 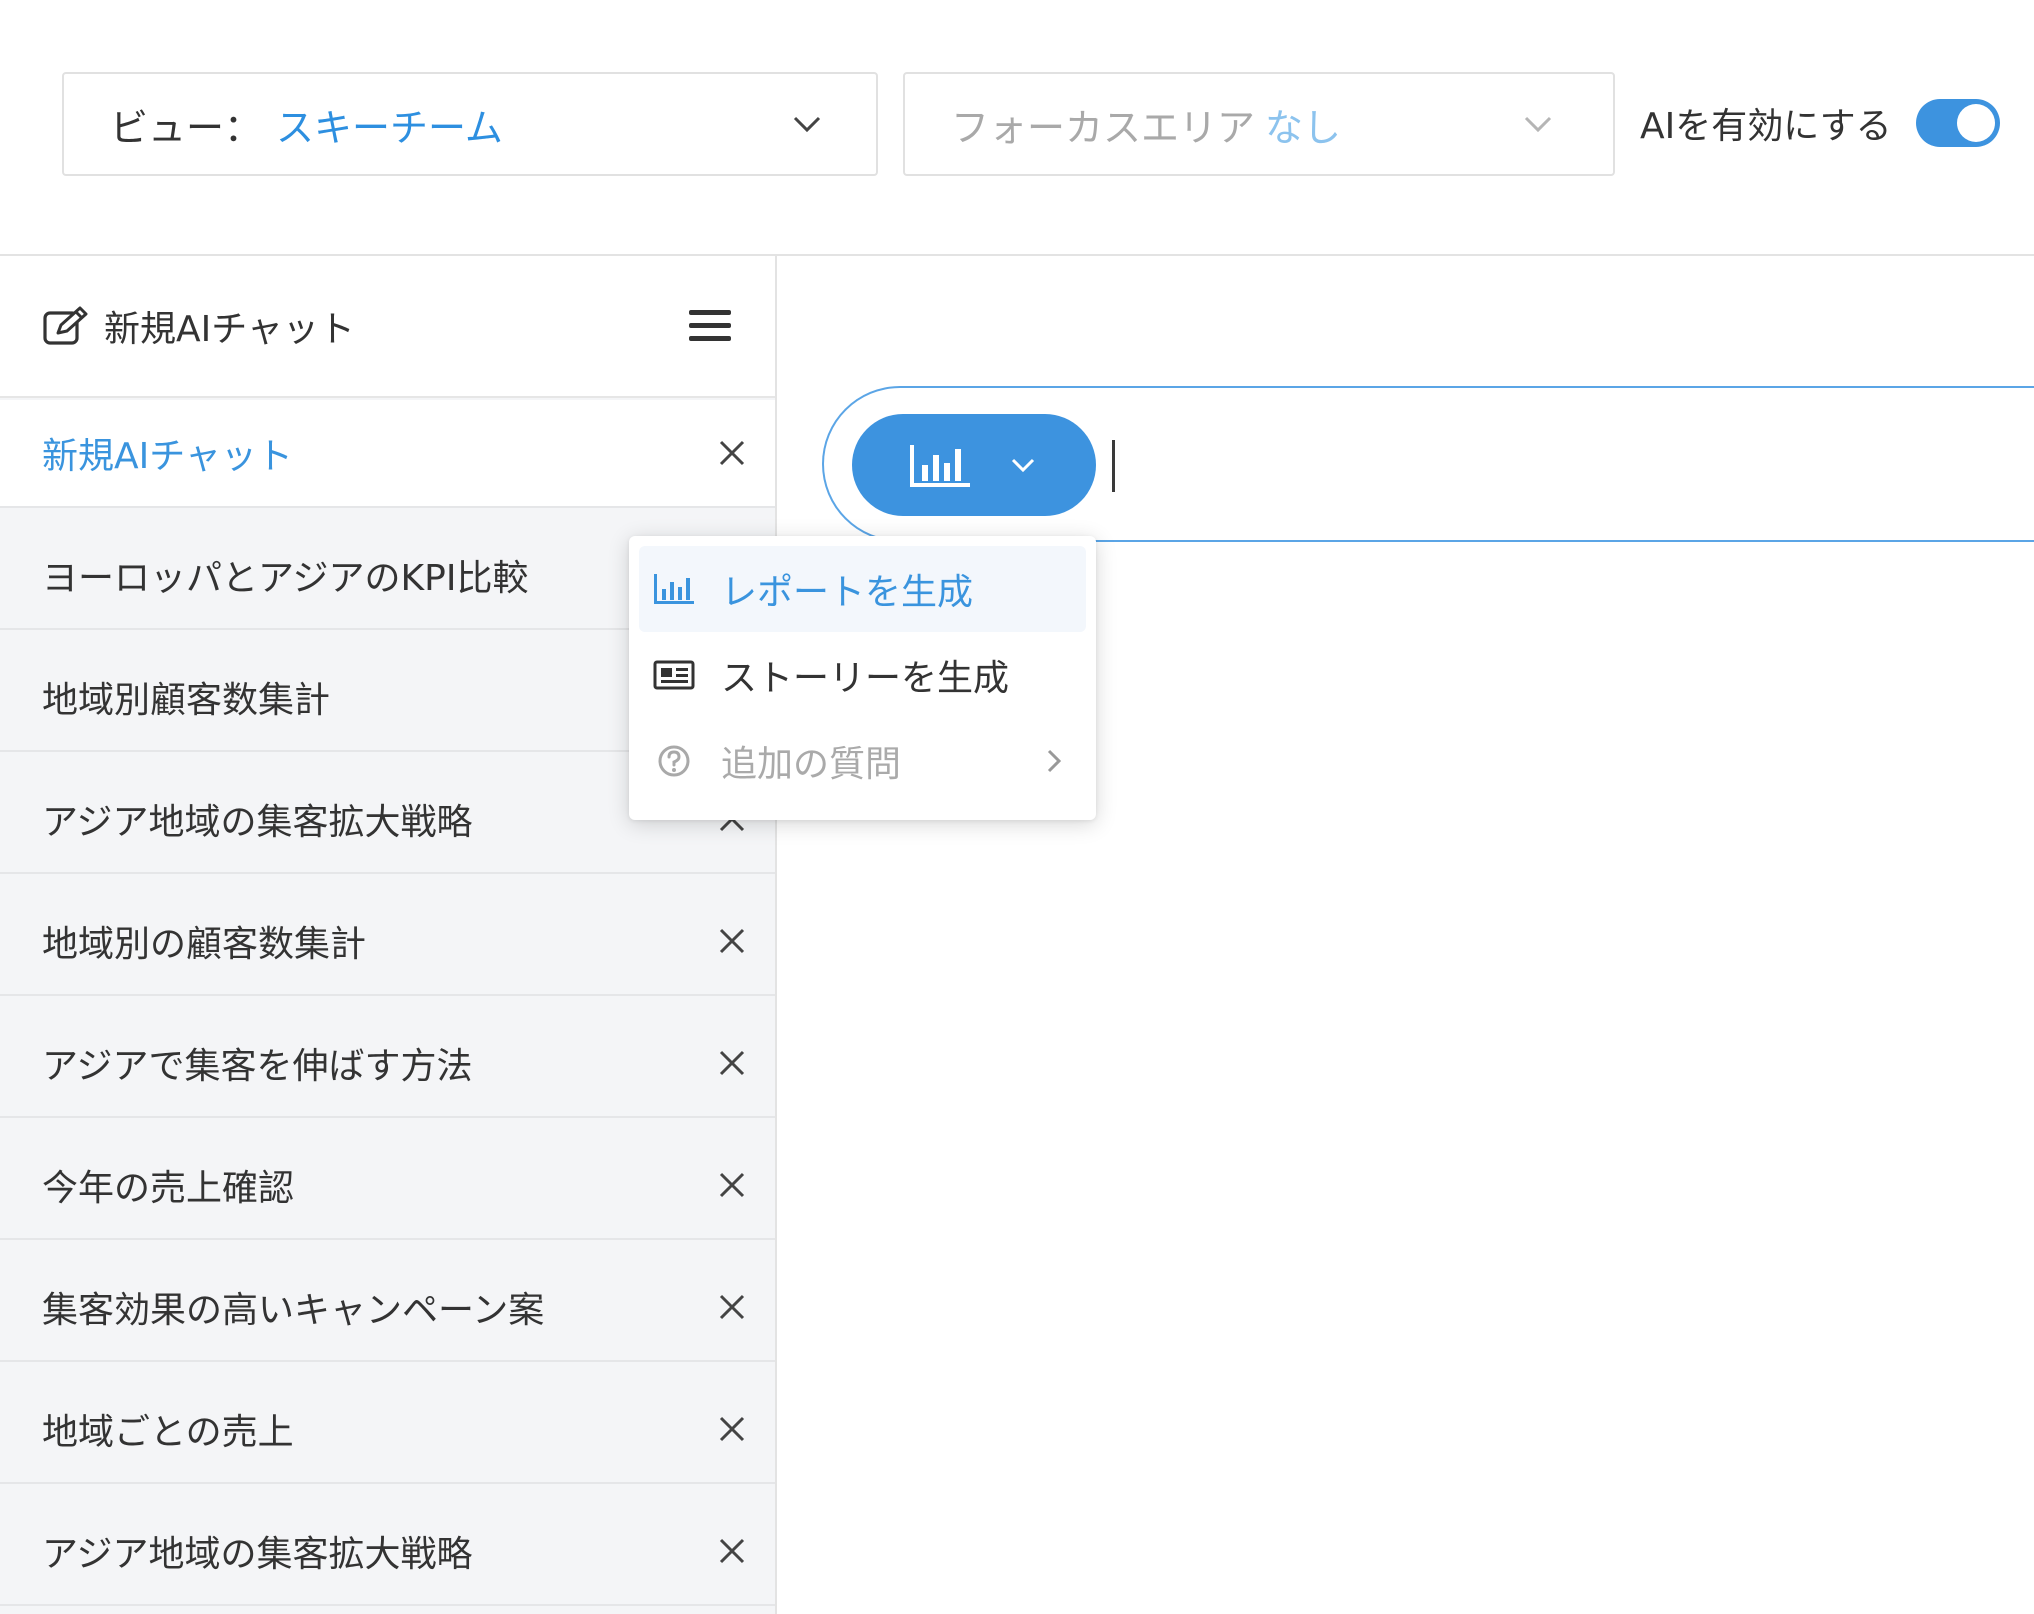 What do you see at coordinates (229, 326) in the screenshot?
I see `new-chat-button: 新規AIチャット` at bounding box center [229, 326].